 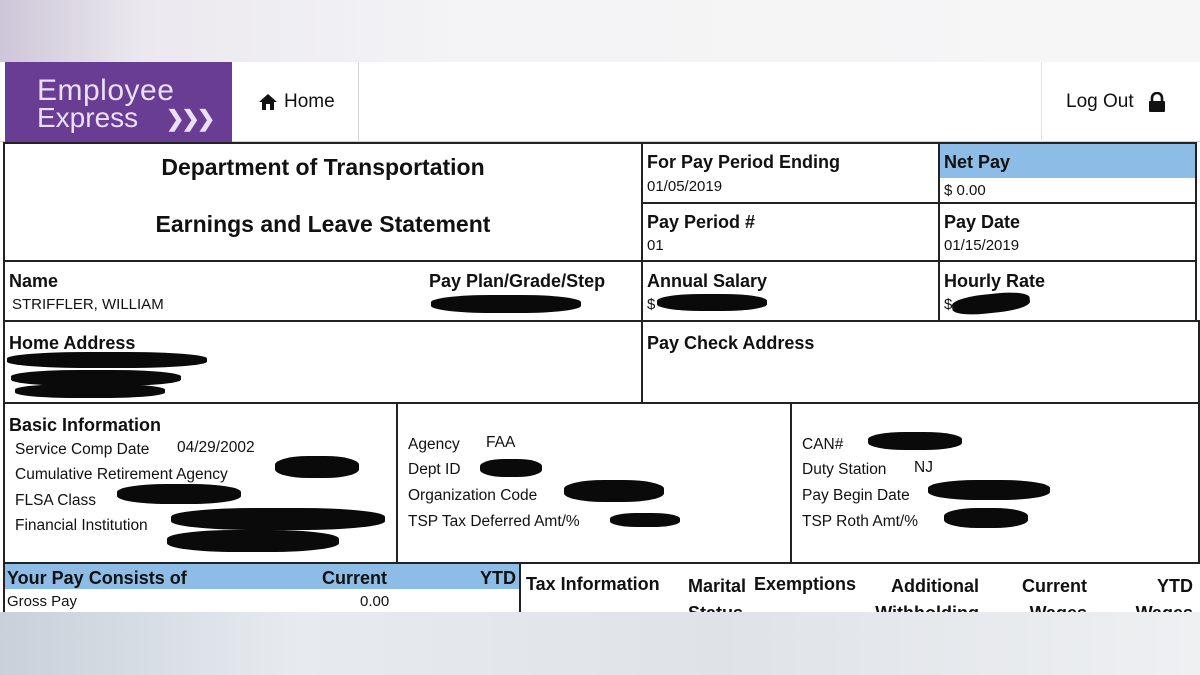 I want to click on financial-institution-label: Financial Institution, so click(x=81, y=525).